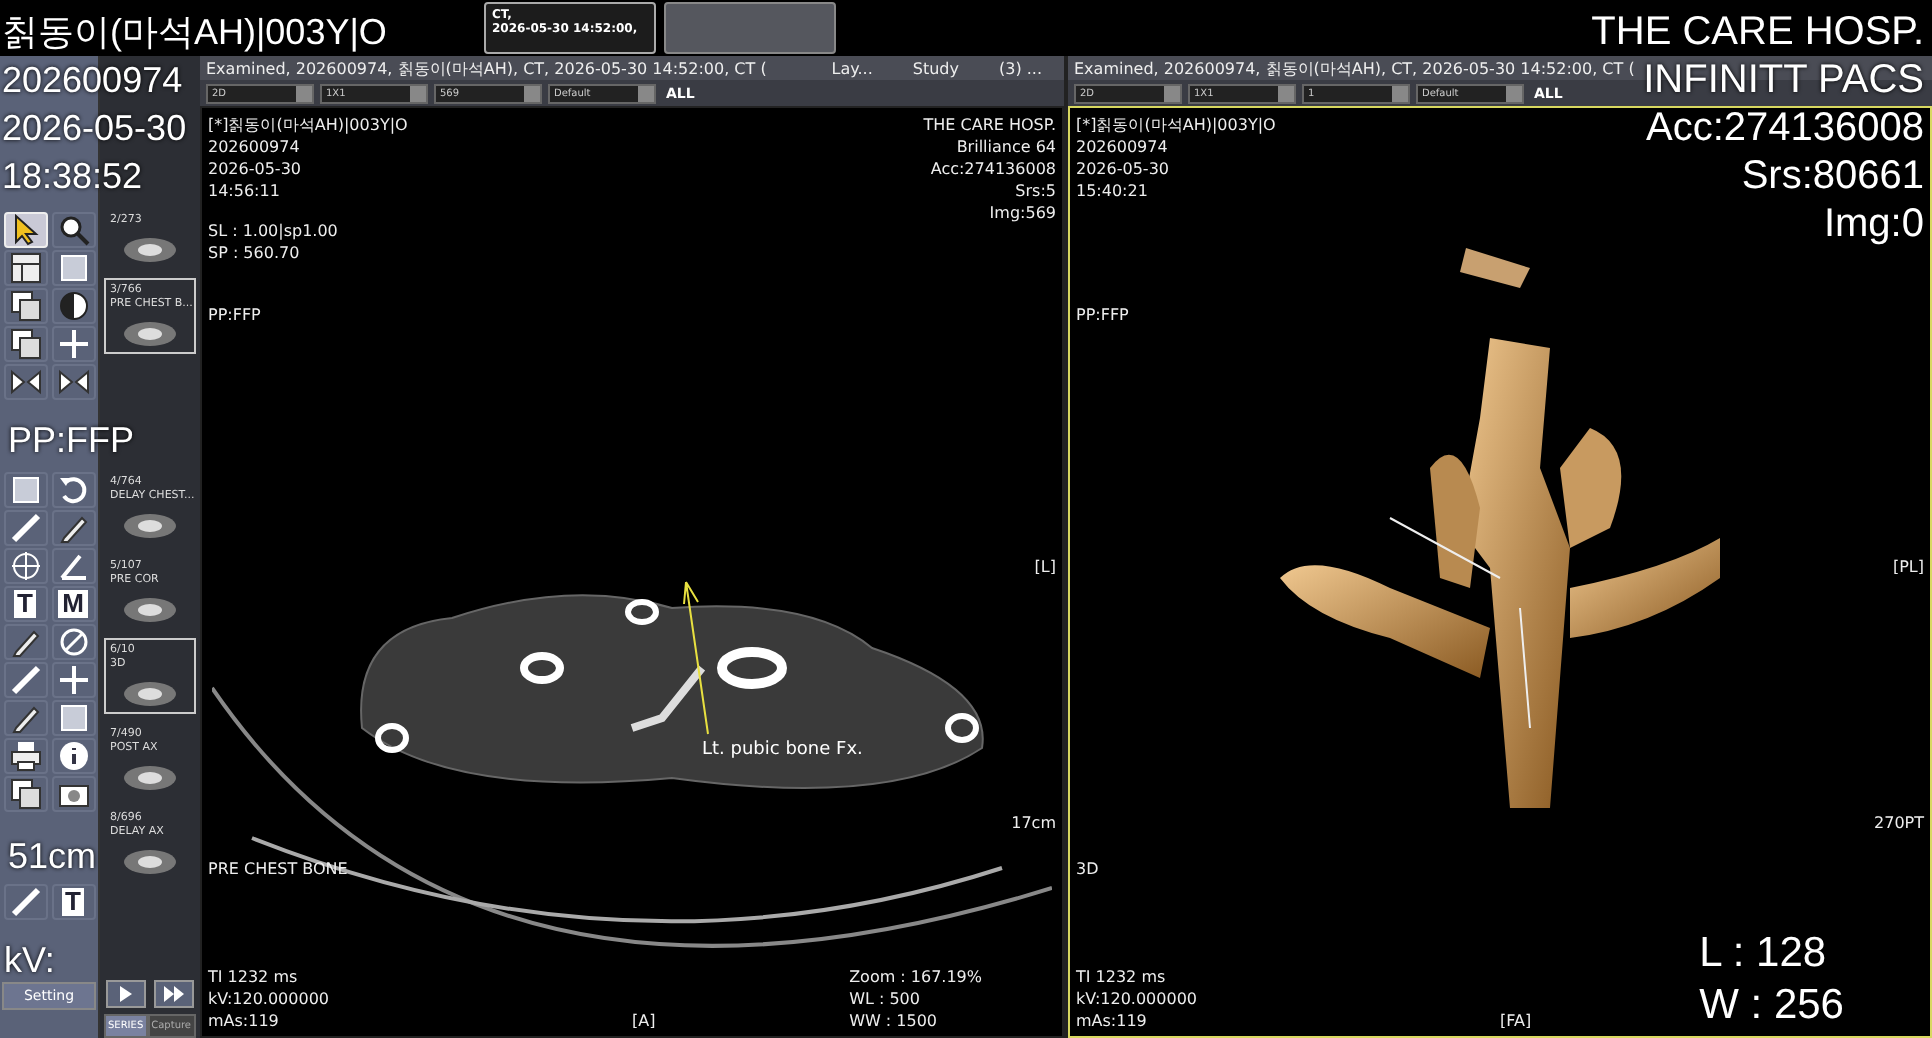 Image resolution: width=1932 pixels, height=1038 pixels. Describe the element at coordinates (194, 33) in the screenshot. I see `burned-in-text: 칡동이(마석AH)|003Y|O` at that location.